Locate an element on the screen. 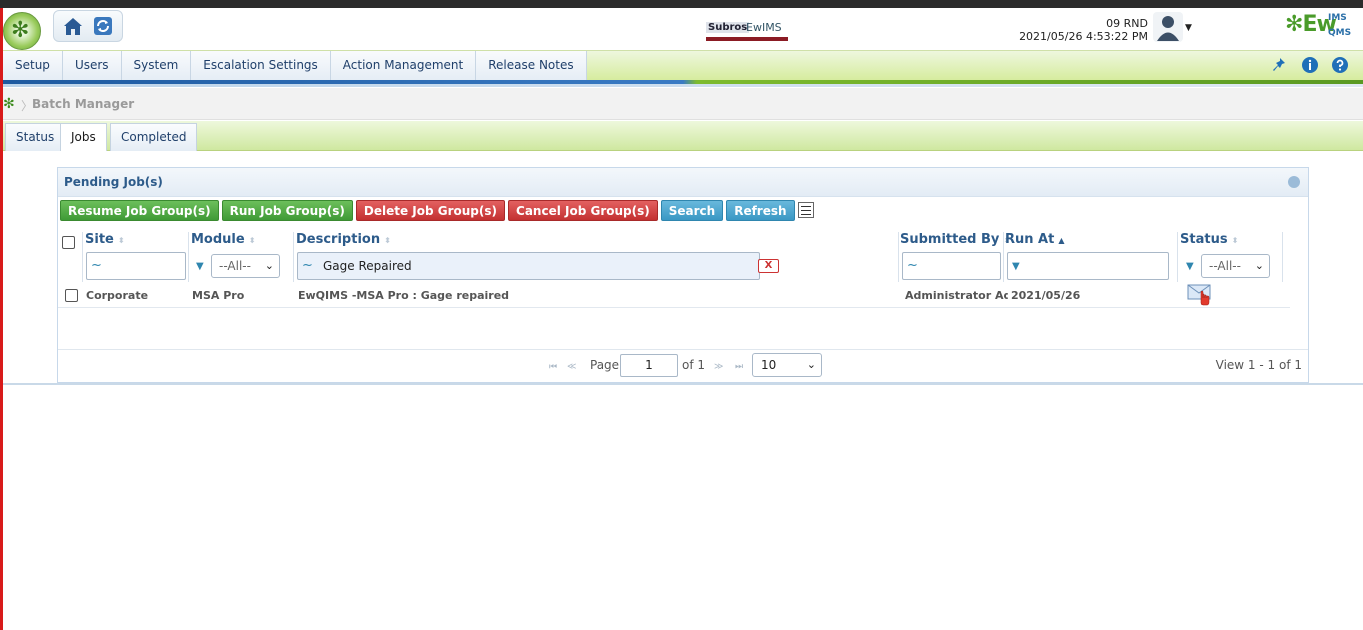  column-header-run-at: Run At ▲ is located at coordinates (1034, 241).